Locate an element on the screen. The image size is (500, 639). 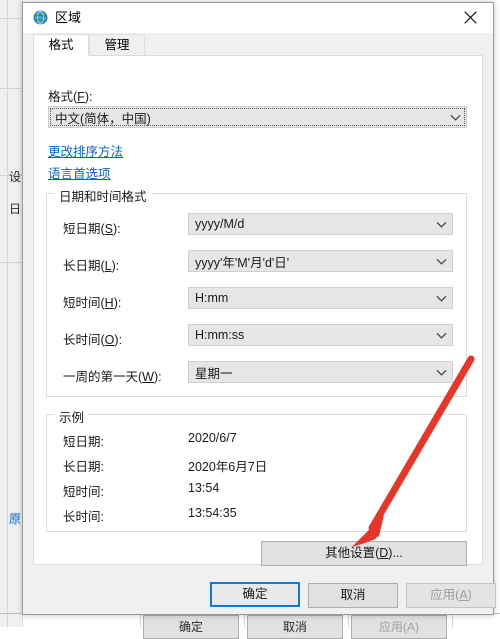
background-text-fragment: 日 is located at coordinates (15, 209).